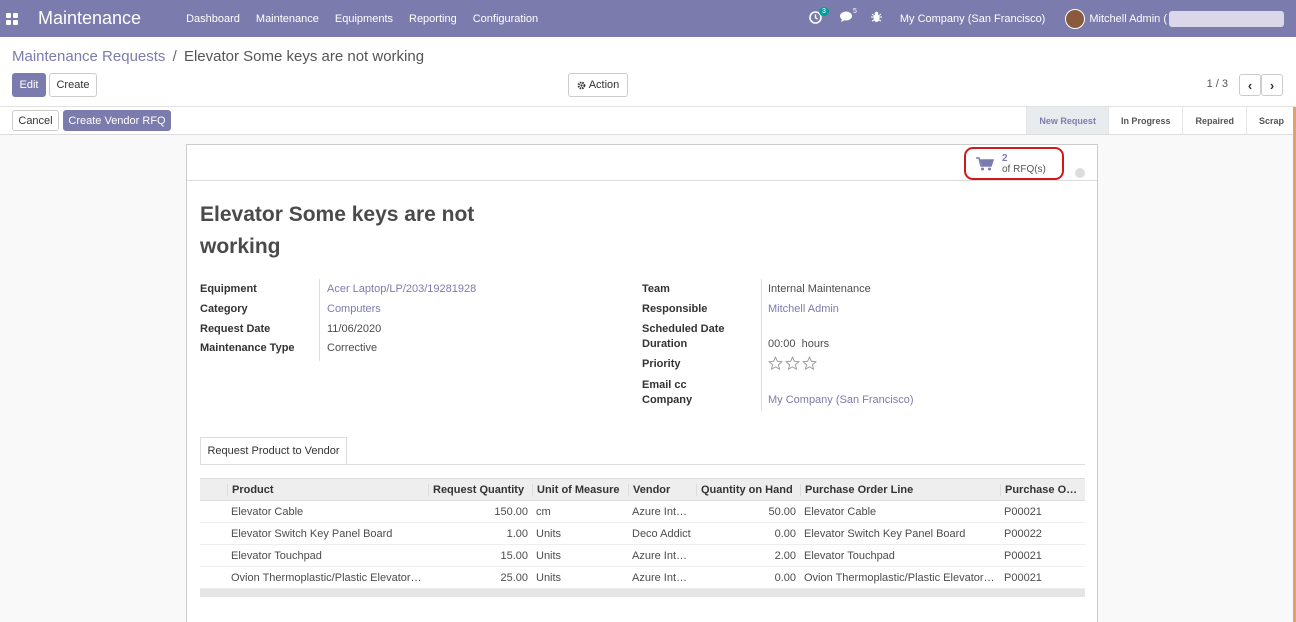 The height and width of the screenshot is (622, 1296). What do you see at coordinates (809, 363) in the screenshot?
I see `priority-star-3-icon` at bounding box center [809, 363].